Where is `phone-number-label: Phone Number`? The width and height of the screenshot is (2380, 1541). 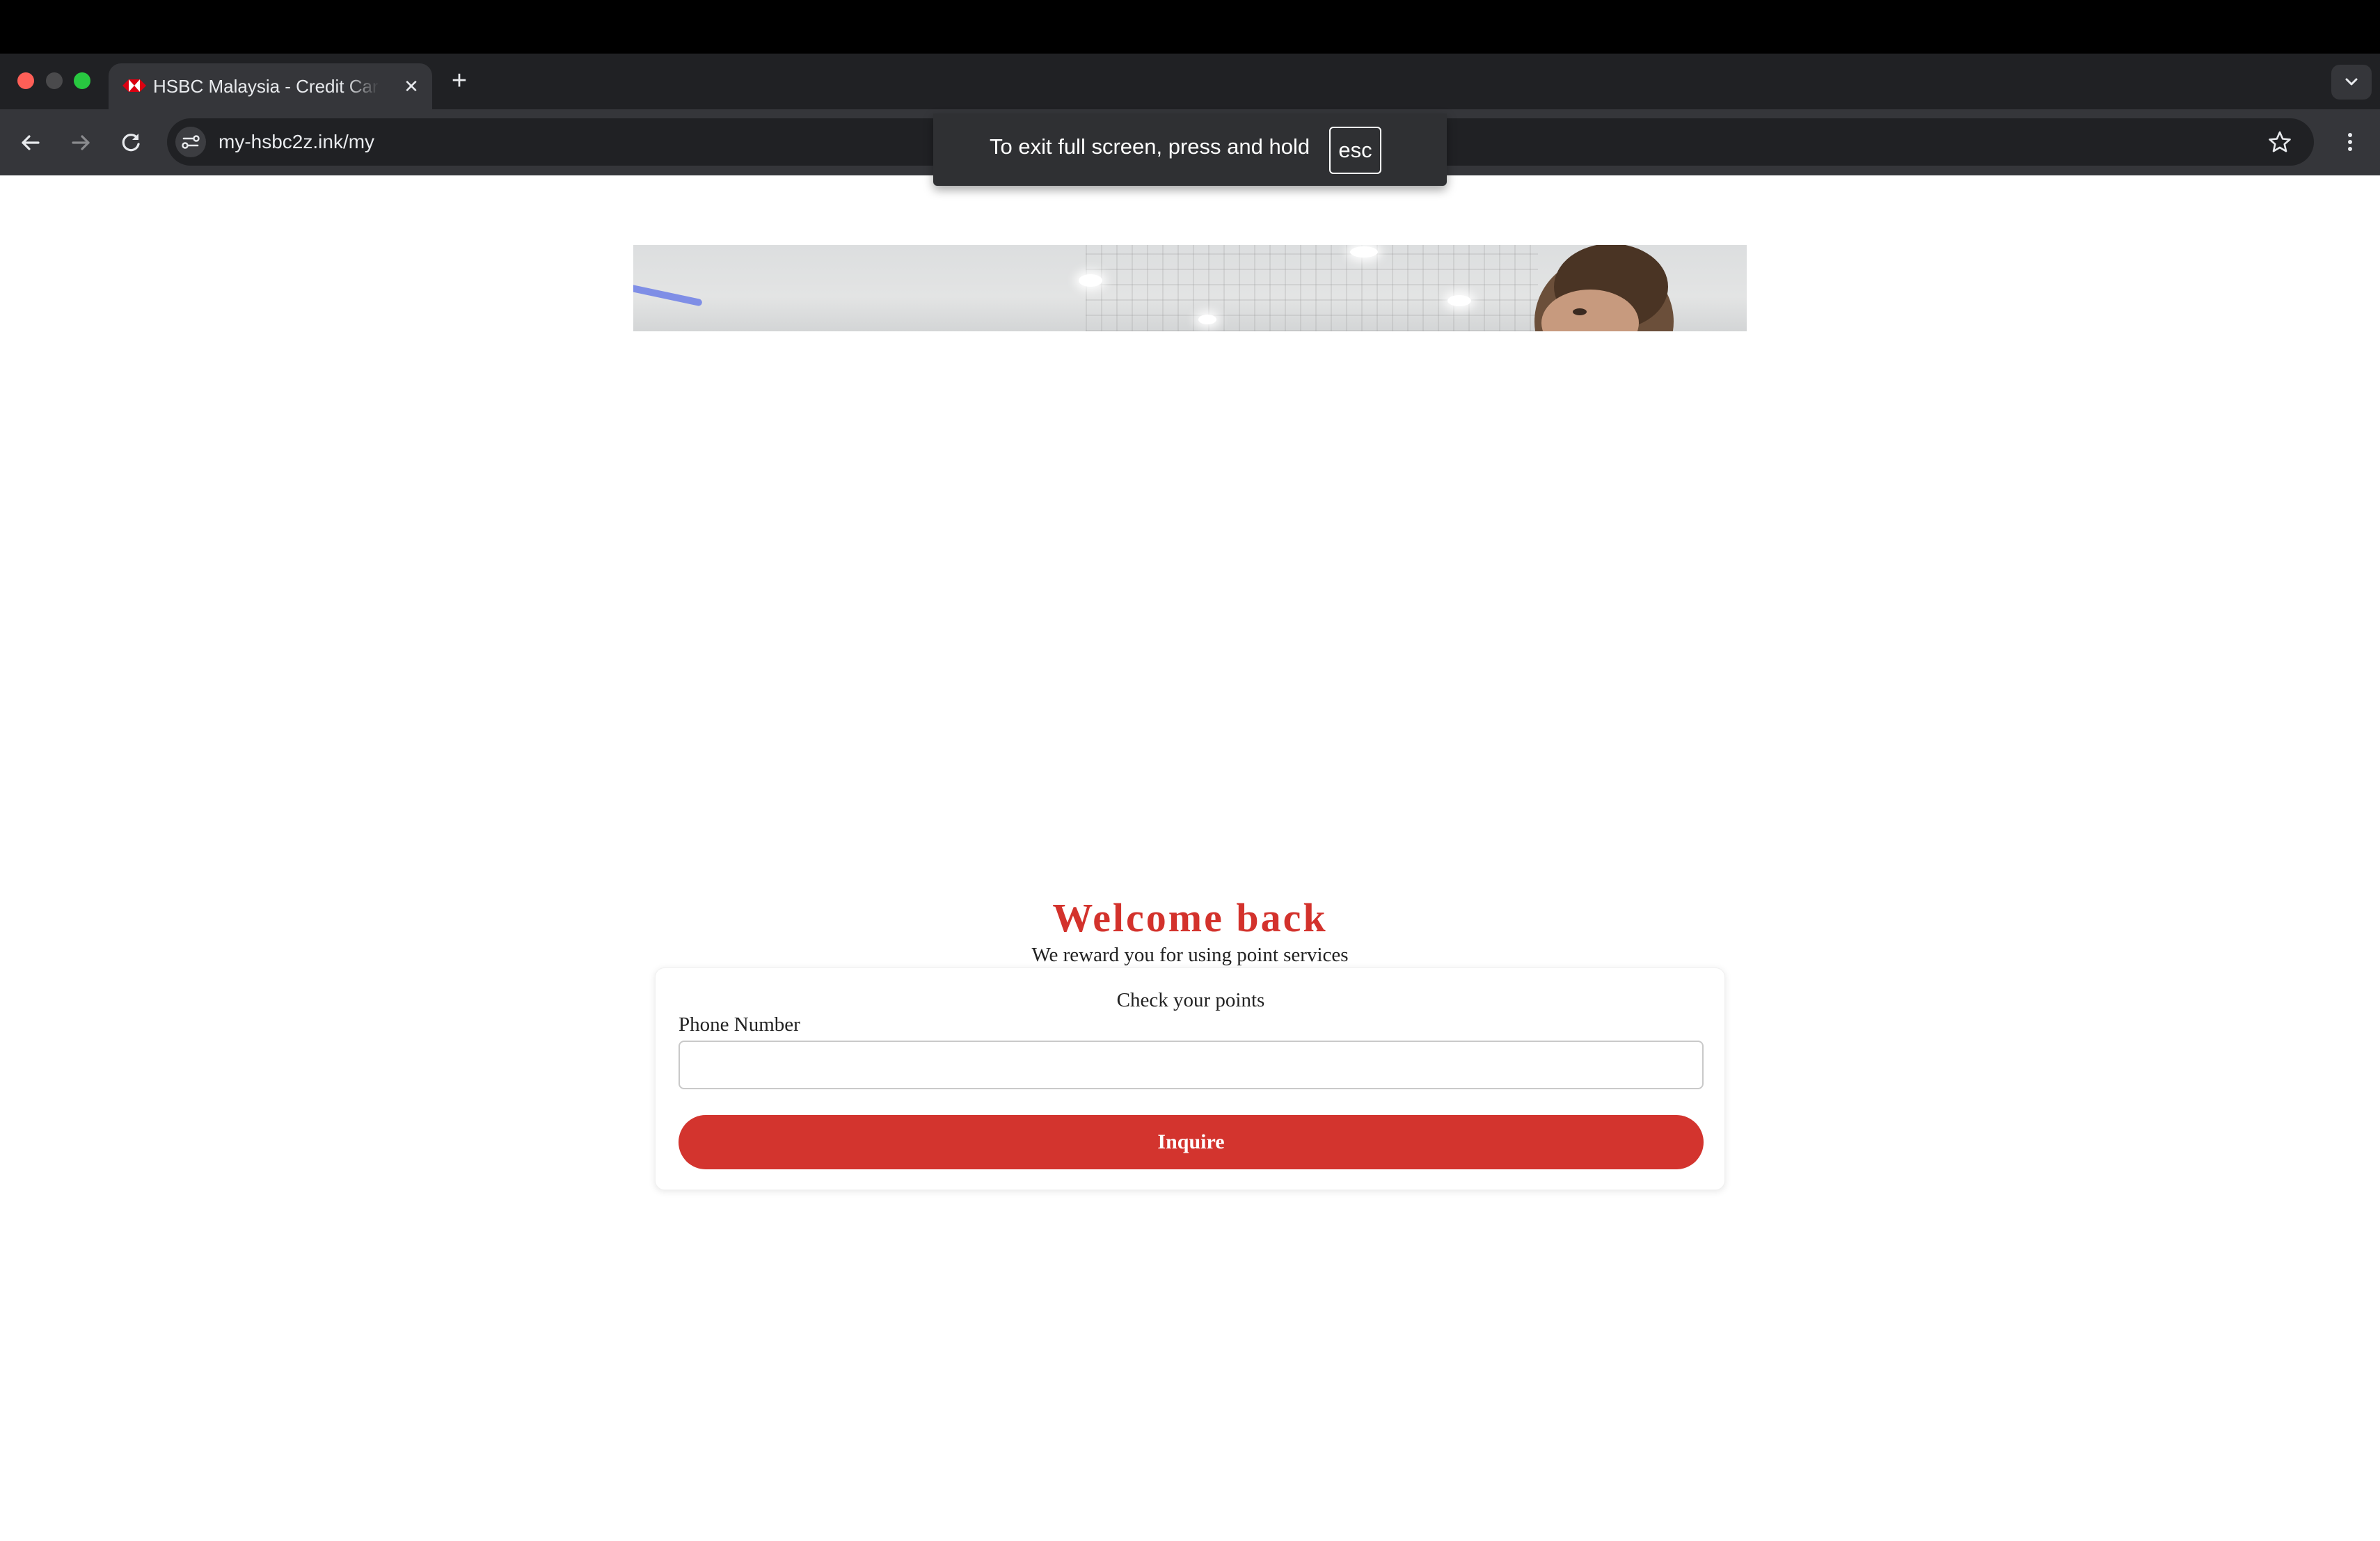 phone-number-label: Phone Number is located at coordinates (739, 1024).